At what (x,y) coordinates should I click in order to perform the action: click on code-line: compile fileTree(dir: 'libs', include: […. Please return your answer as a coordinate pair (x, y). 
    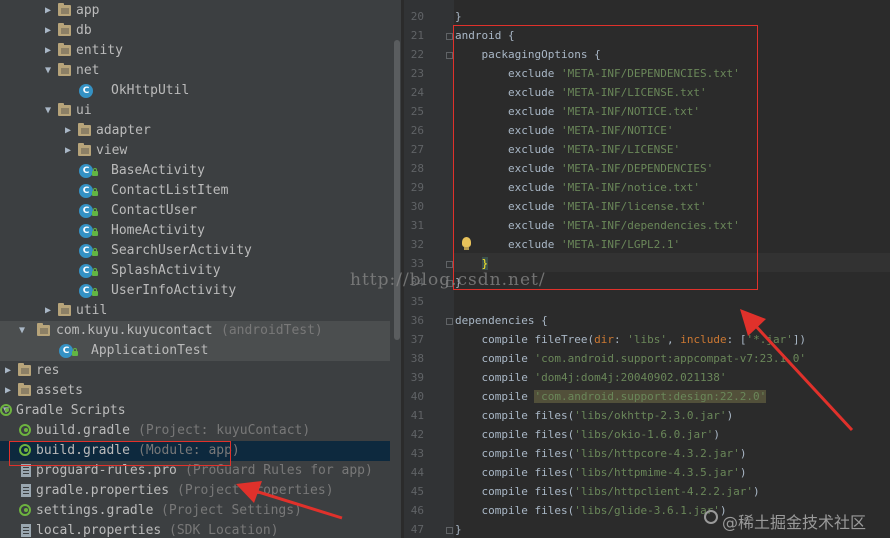
    Looking at the image, I should click on (630, 340).